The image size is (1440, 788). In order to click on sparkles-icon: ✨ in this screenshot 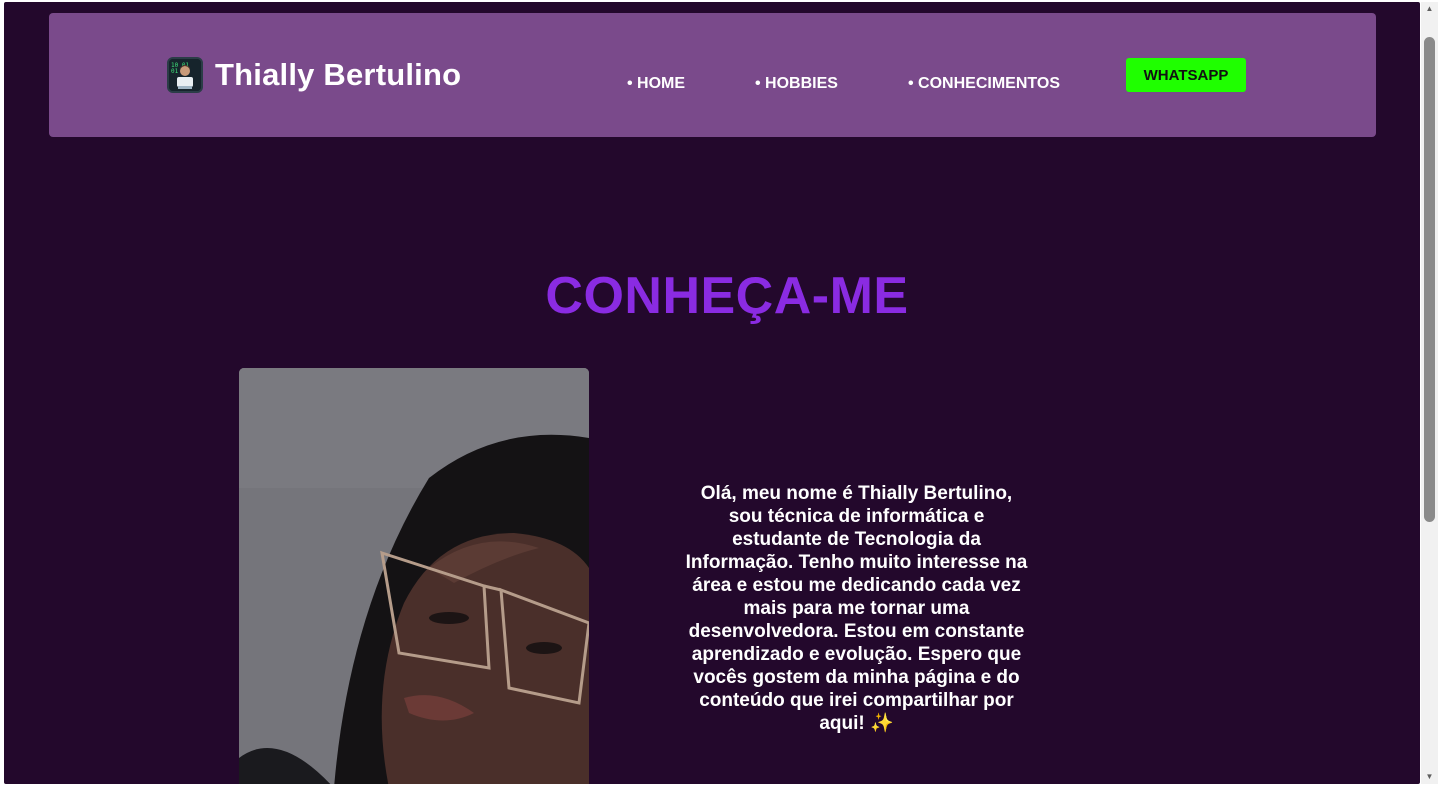, I will do `click(882, 723)`.